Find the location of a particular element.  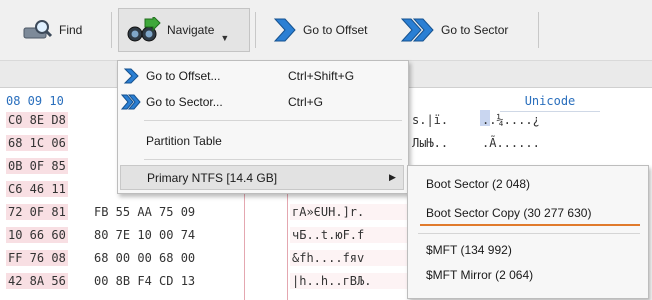

unicode-column-header: Unicode is located at coordinates (550, 103).